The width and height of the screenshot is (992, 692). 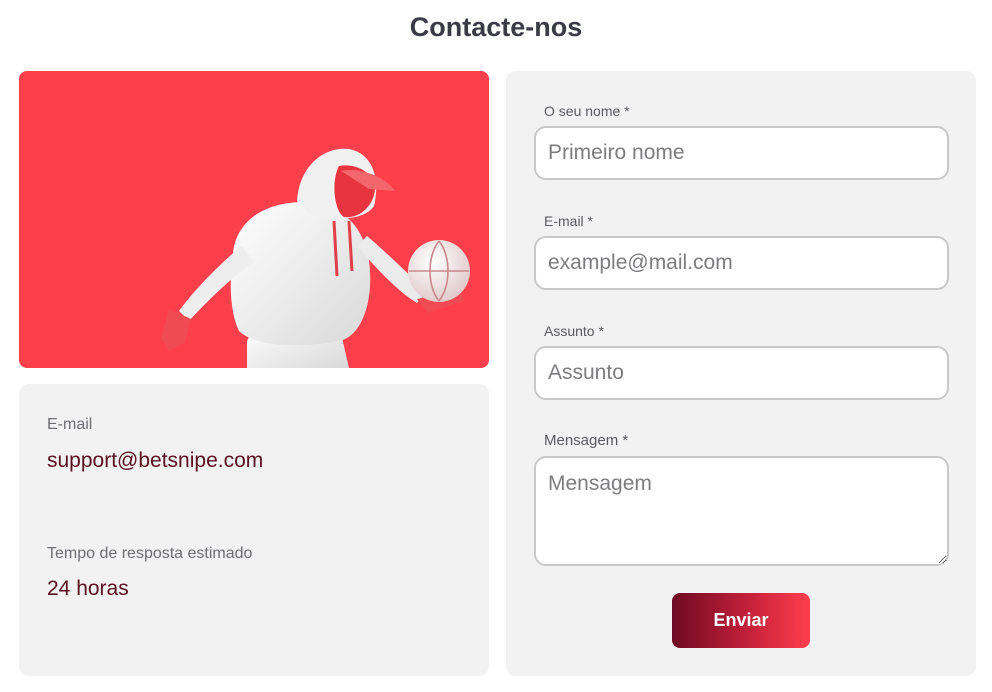 I want to click on email-field-label: E-mail *, so click(x=569, y=221).